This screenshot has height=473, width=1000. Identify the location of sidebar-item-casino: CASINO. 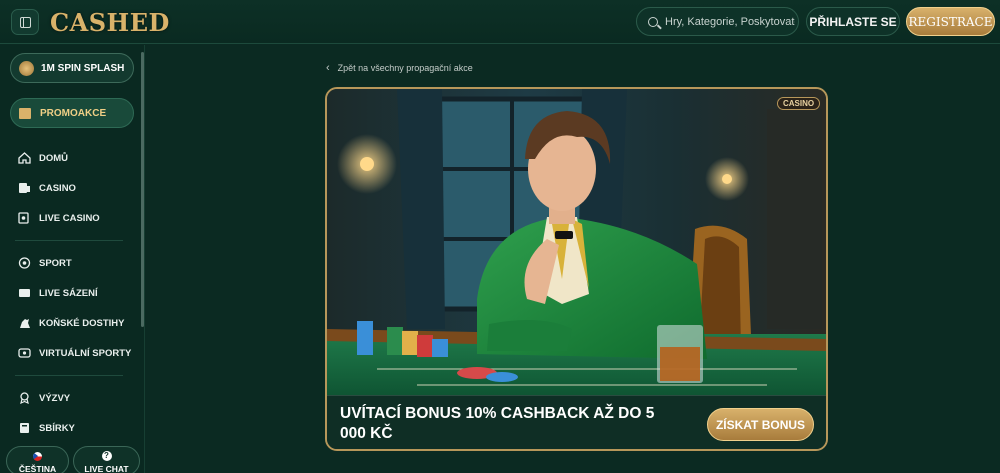
(47, 188).